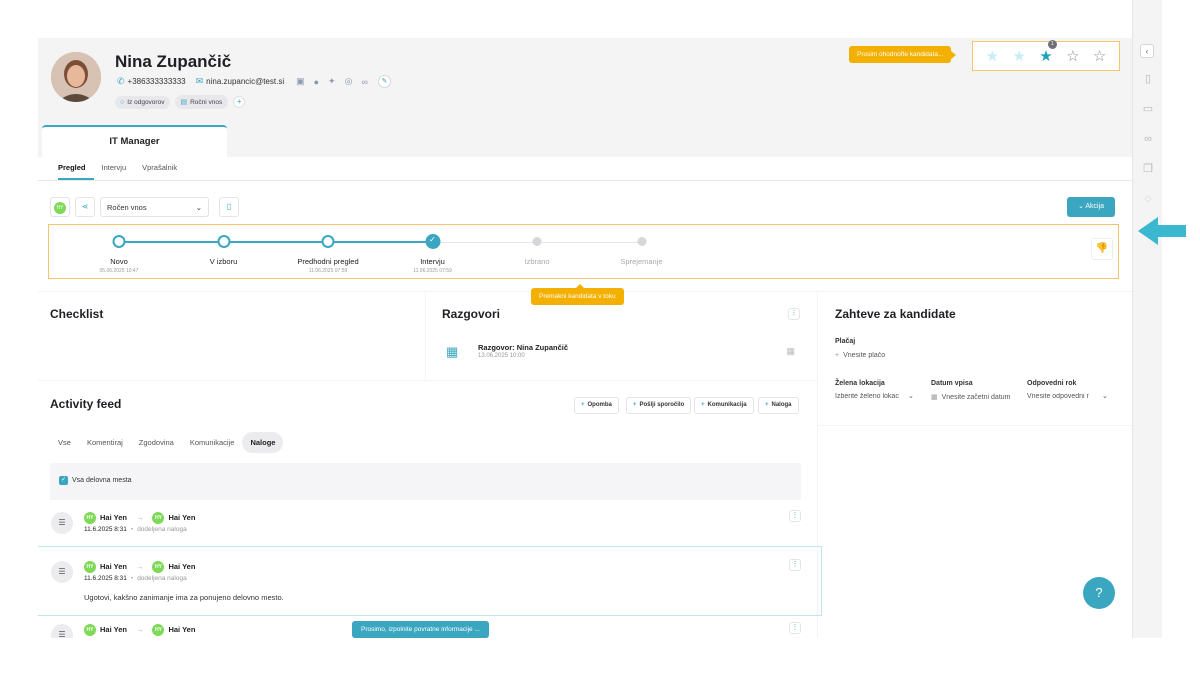 The height and width of the screenshot is (675, 1200). What do you see at coordinates (146, 102) in the screenshot?
I see `tag-label: Iz odgovorov` at bounding box center [146, 102].